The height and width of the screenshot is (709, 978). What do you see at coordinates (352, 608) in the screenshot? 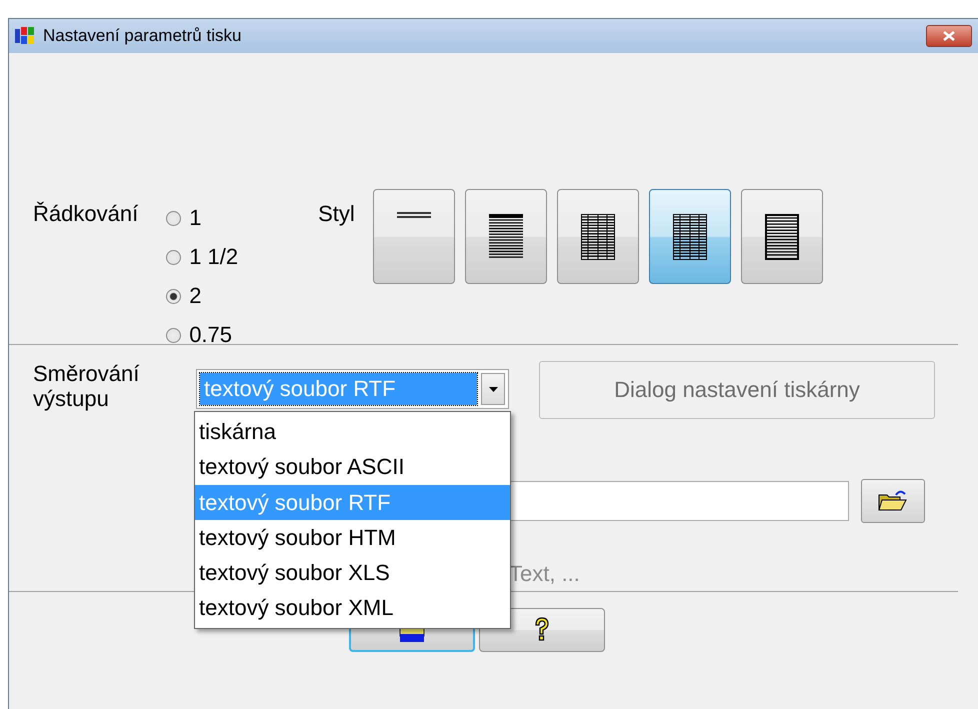
I see `dropdown-option: textový soubor XML` at bounding box center [352, 608].